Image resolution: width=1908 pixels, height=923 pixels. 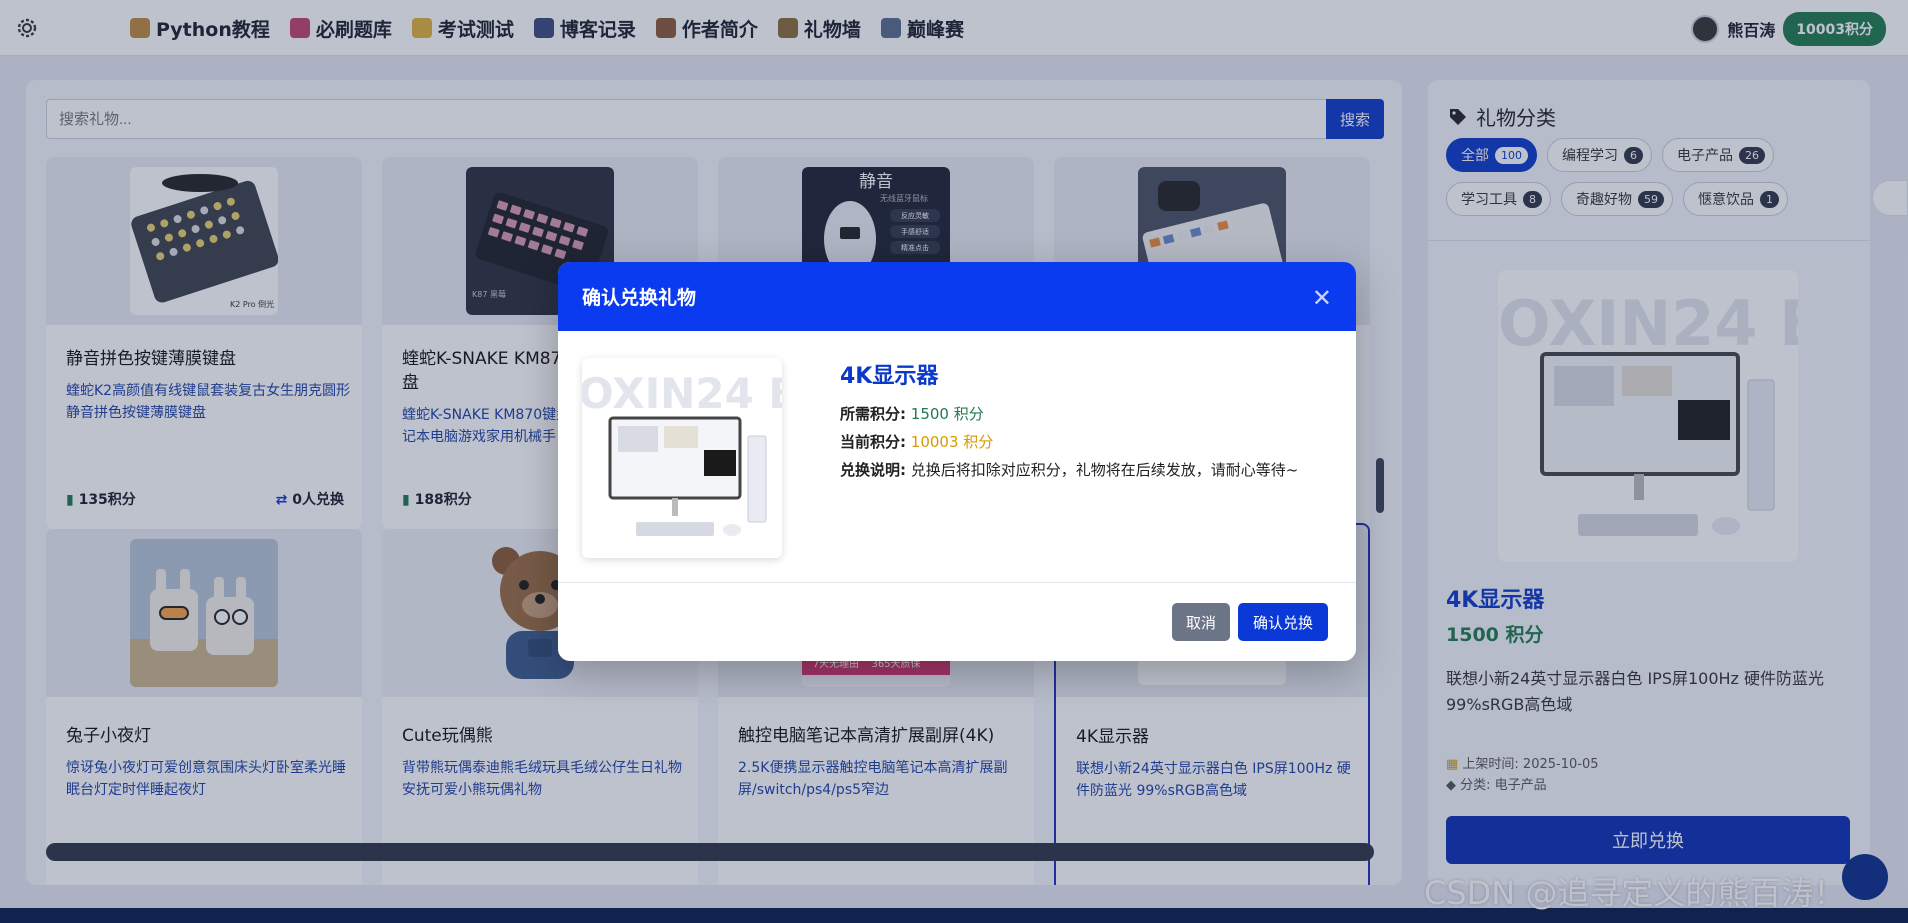 I want to click on exchange-note-row: 兑换说明: 兑换后将扣除对应积分，礼物将在后续发放，请耐心等待~, so click(x=1069, y=470).